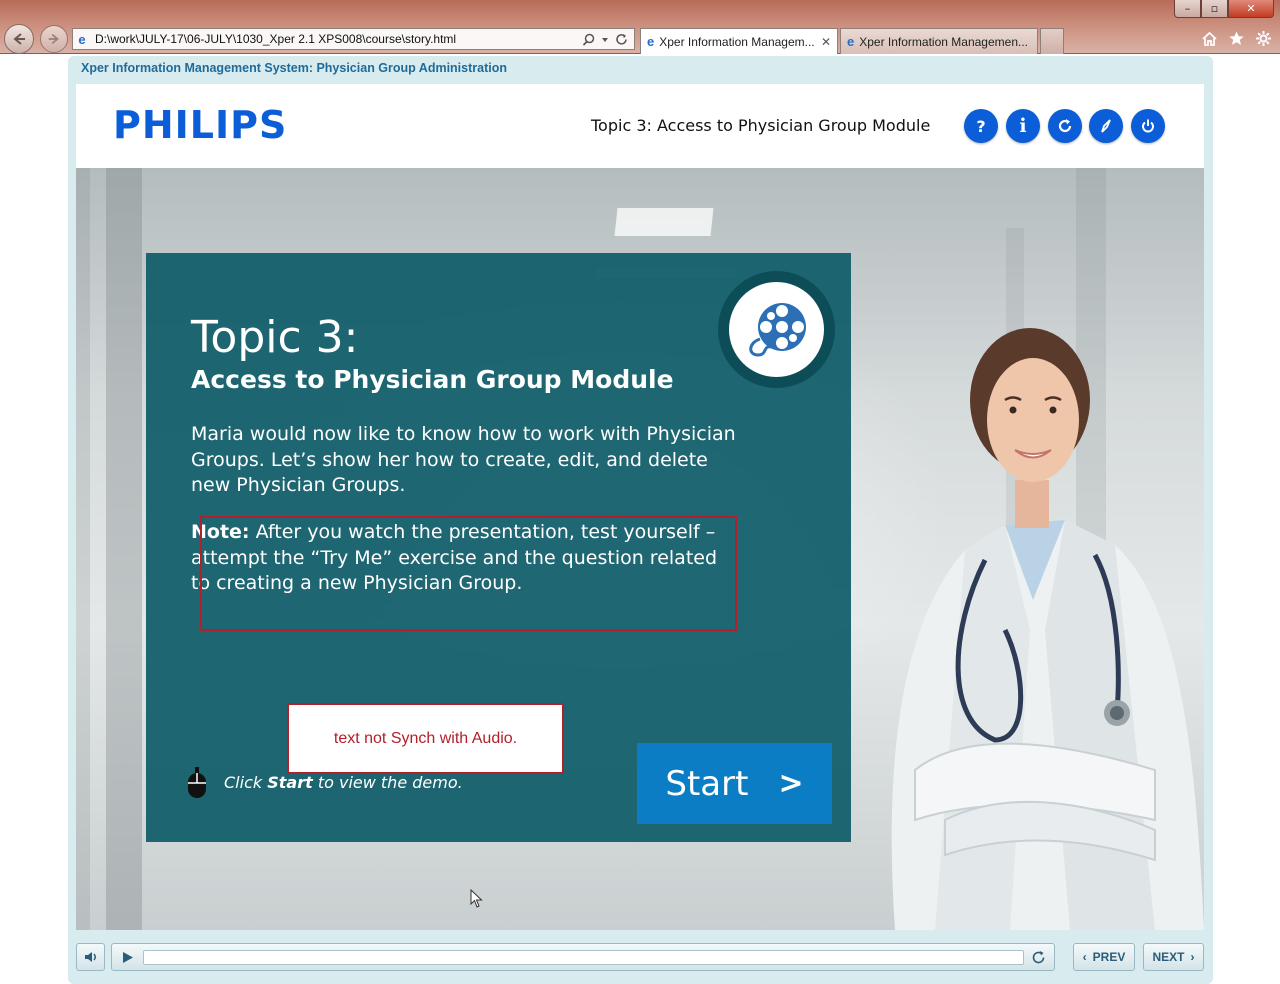 This screenshot has width=1280, height=984. Describe the element at coordinates (826, 42) in the screenshot. I see `close-tab-icon: ✕` at that location.